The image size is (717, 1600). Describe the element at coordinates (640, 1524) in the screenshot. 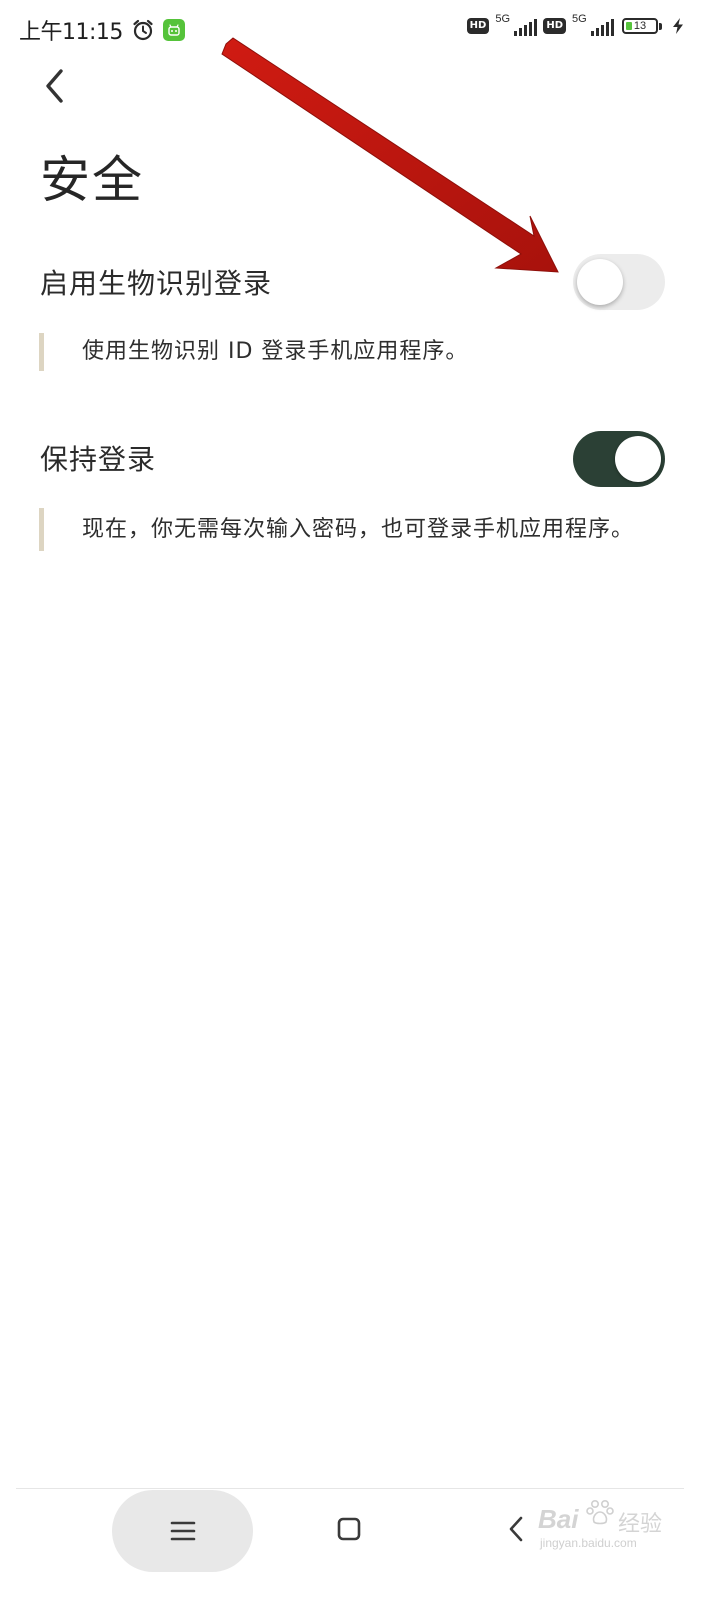

I see `watermark-suffix: 经验` at that location.